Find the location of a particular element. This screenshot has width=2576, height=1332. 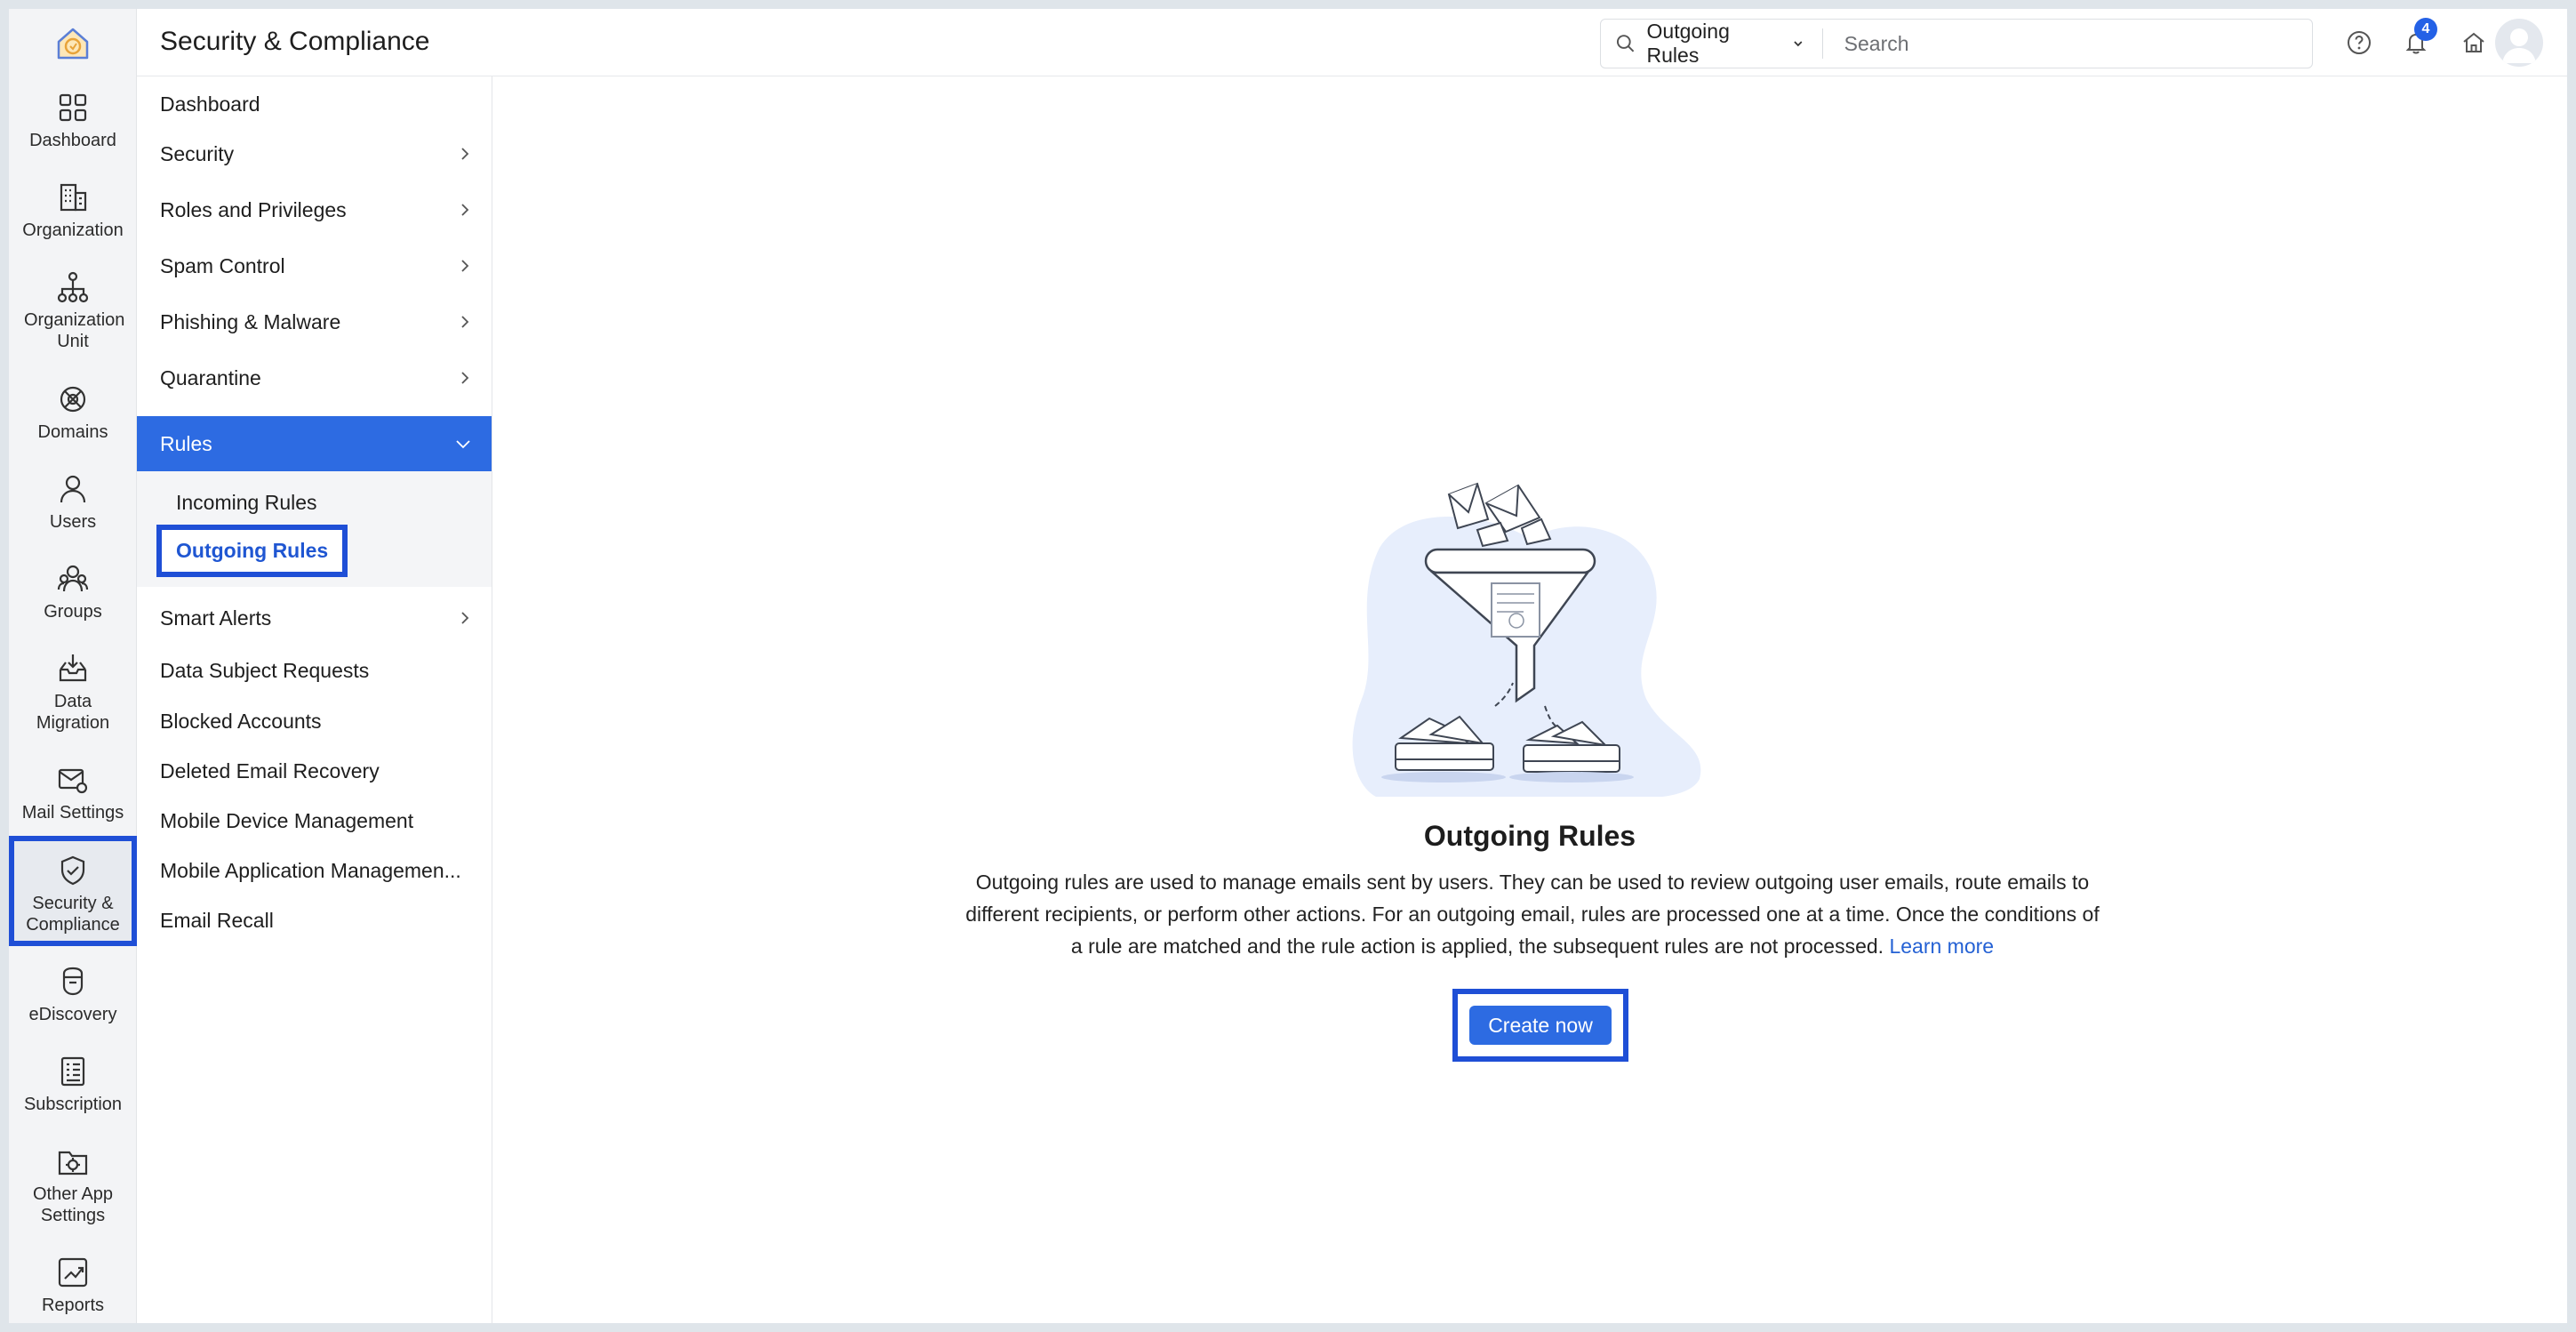

rail-label: Reports is located at coordinates (73, 1305).